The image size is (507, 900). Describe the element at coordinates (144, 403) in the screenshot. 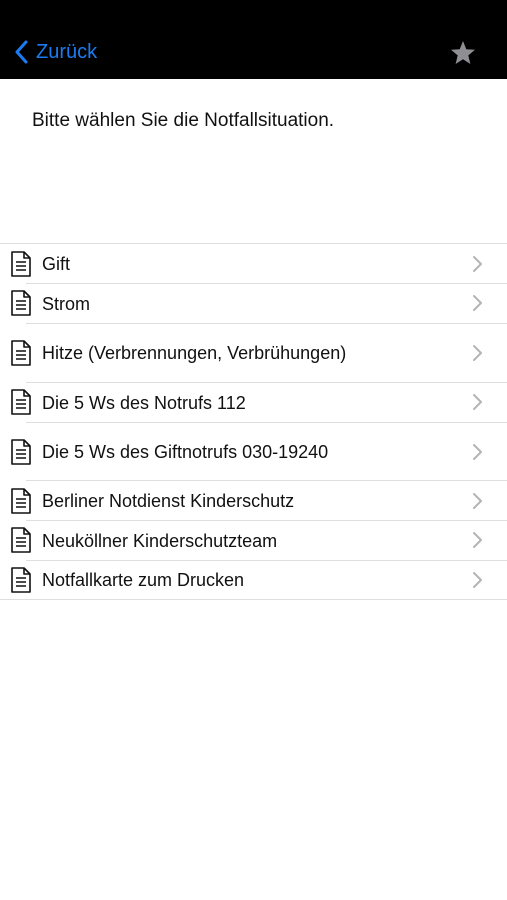

I see `list-item-label: Die 5 Ws des Notrufs 112` at that location.